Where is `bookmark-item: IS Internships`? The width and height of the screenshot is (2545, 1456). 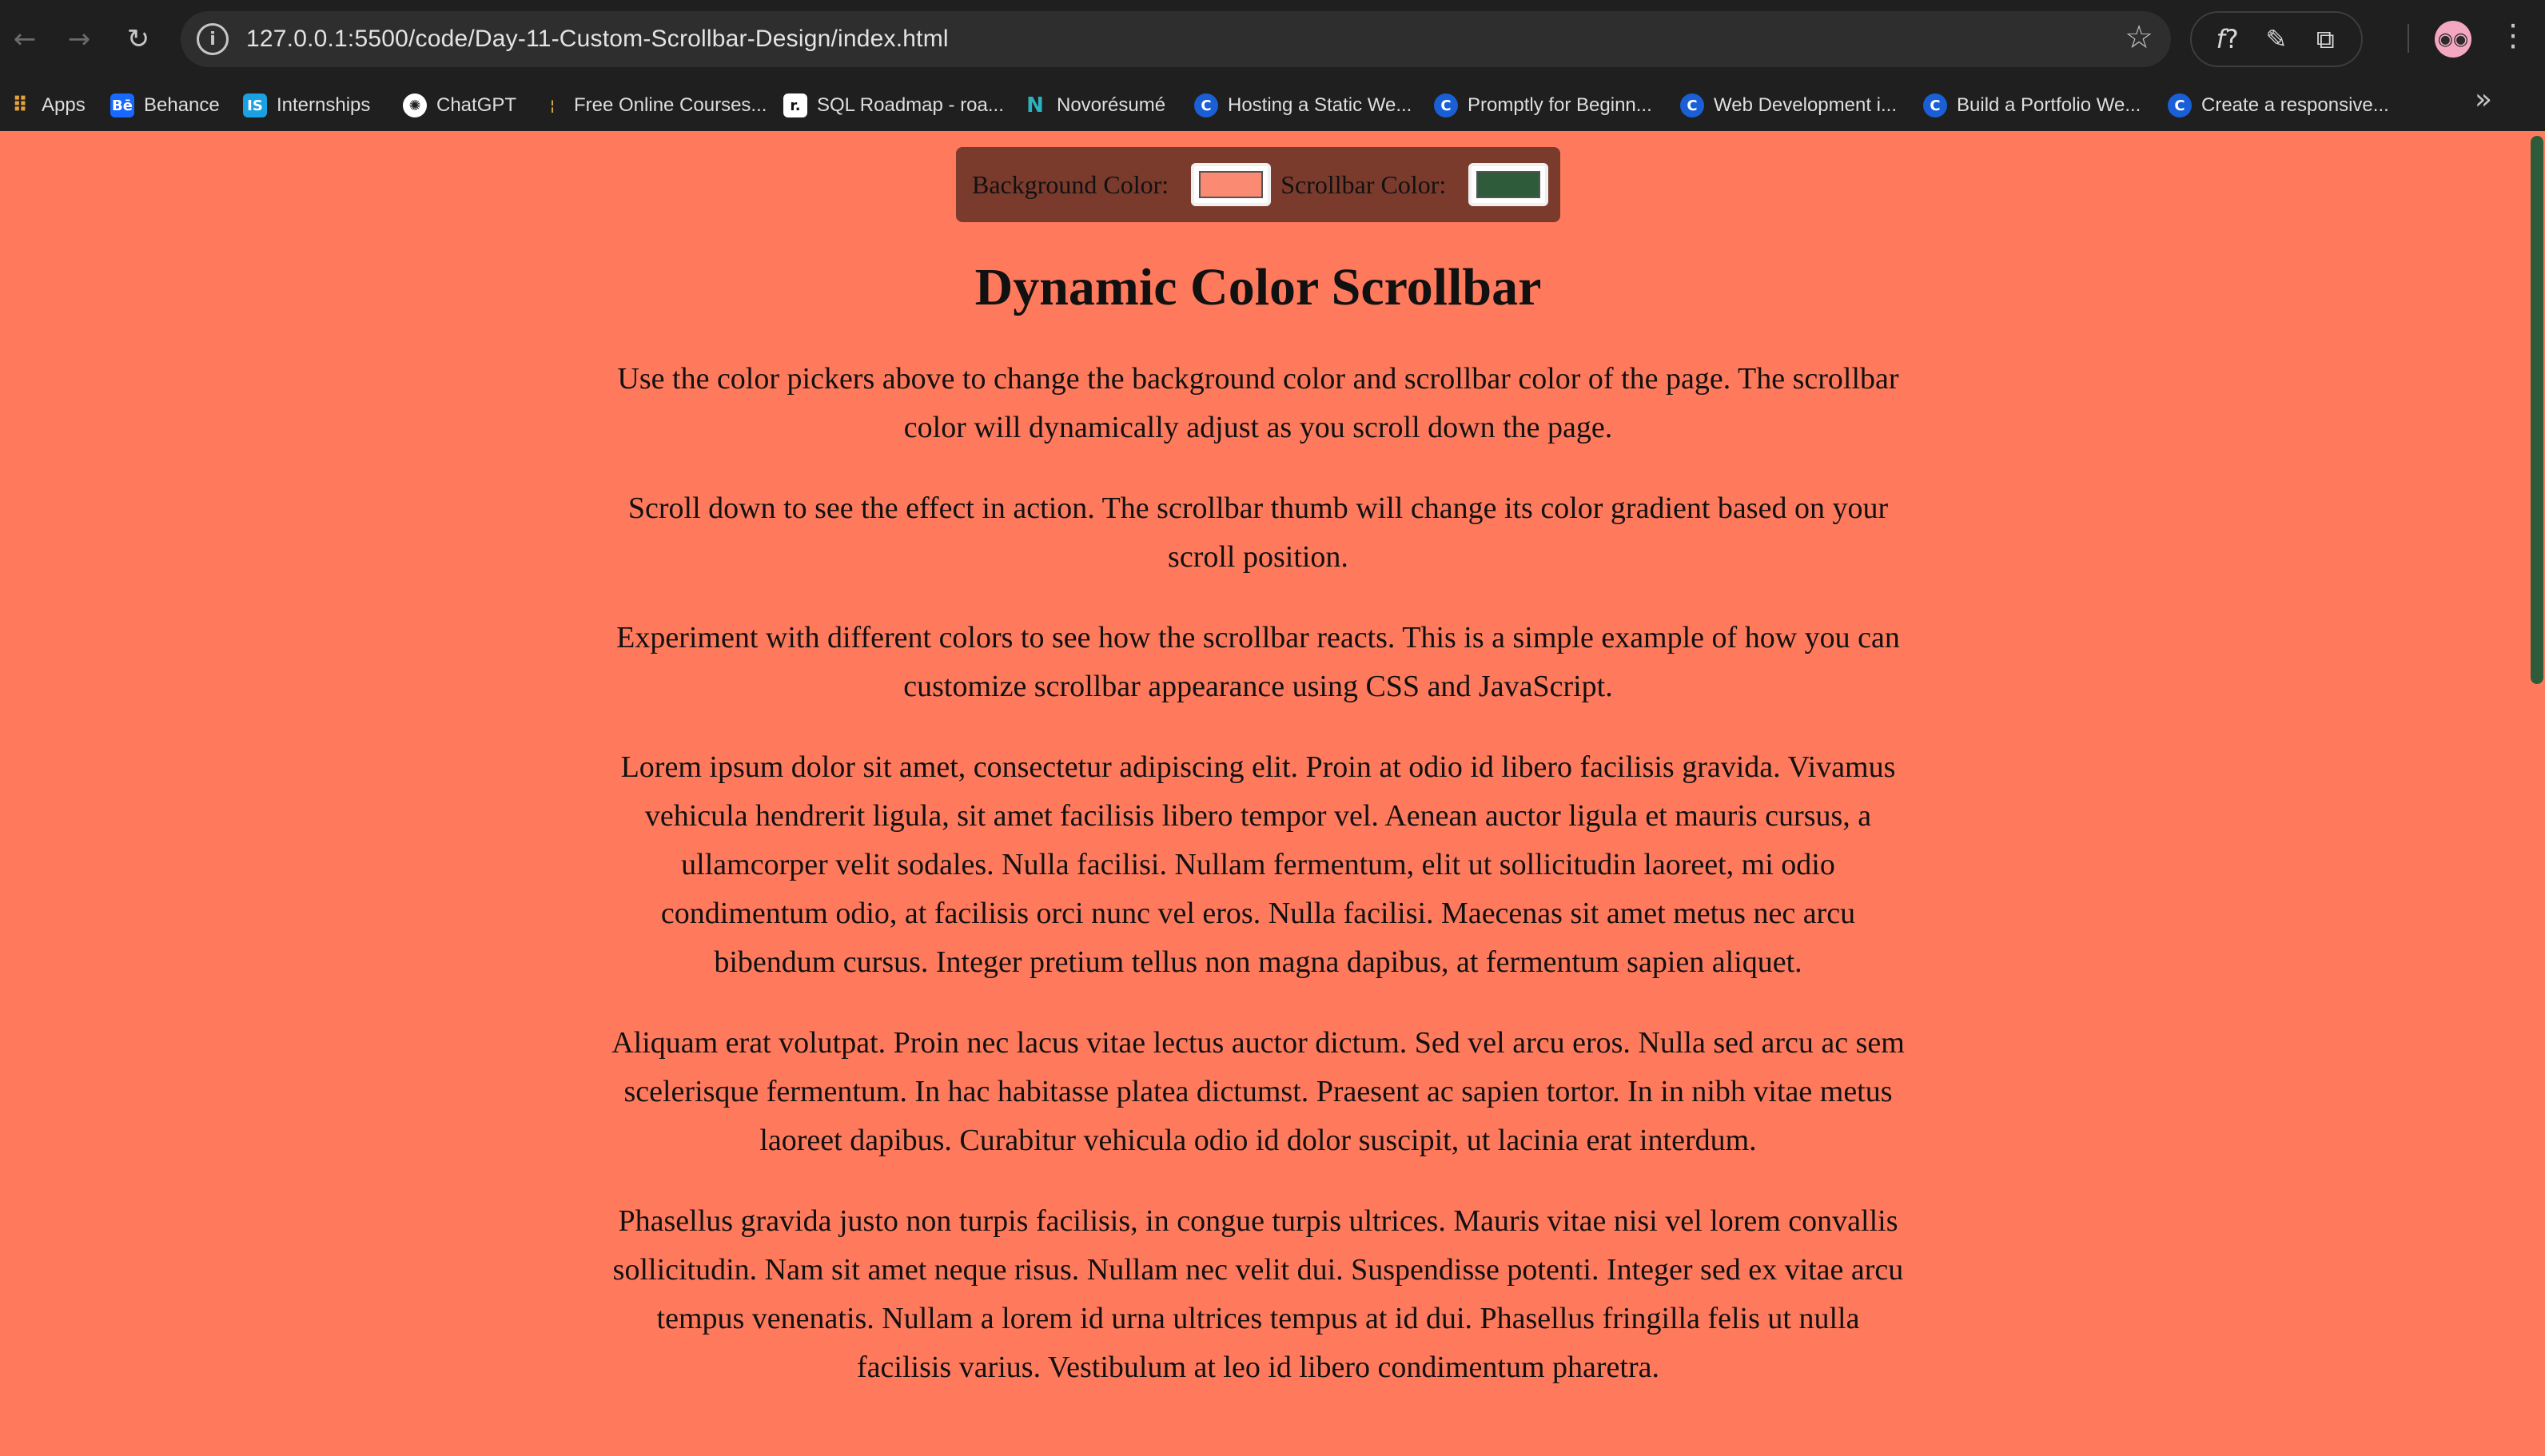
bookmark-item: IS Internships is located at coordinates (306, 105).